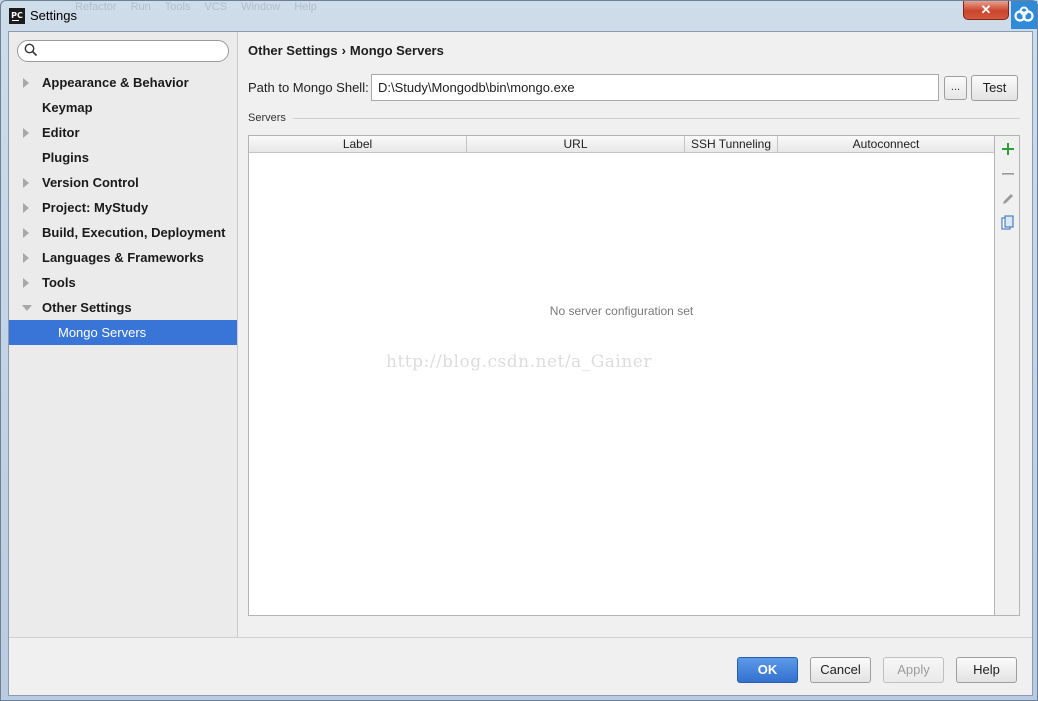 The image size is (1038, 701). Describe the element at coordinates (102, 332) in the screenshot. I see `sidebar-item-label: Mongo Servers` at that location.